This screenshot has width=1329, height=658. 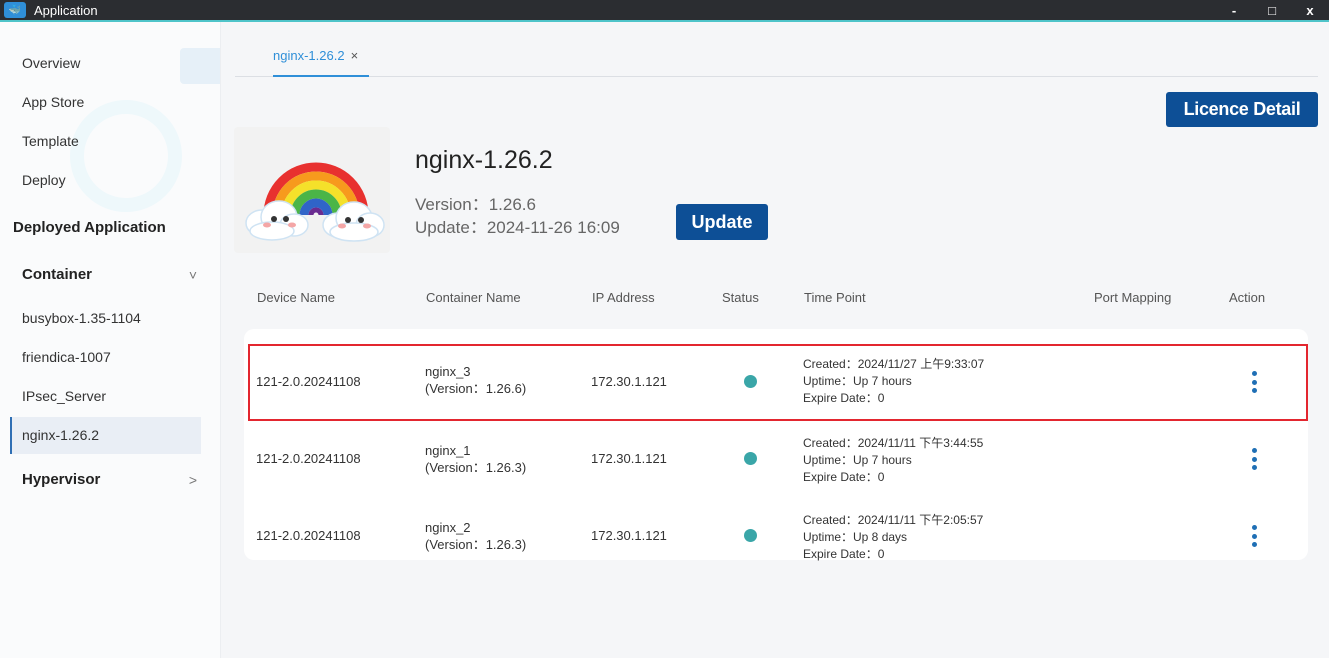 I want to click on sidebar-item-app-store: App Store, so click(x=53, y=102).